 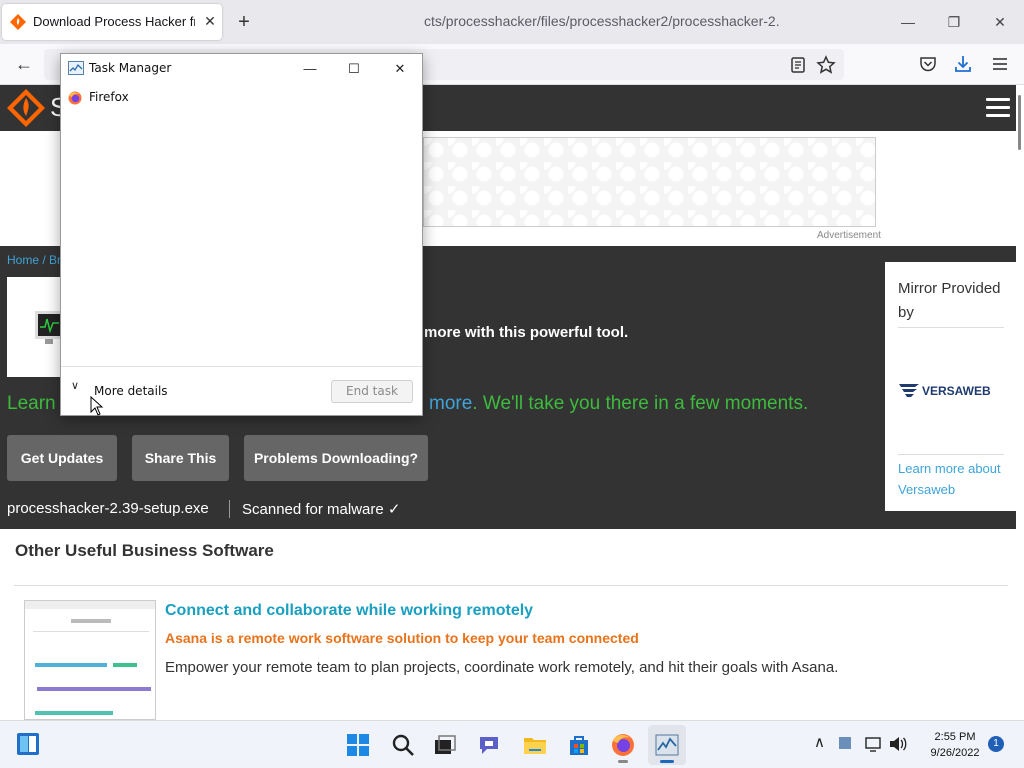 What do you see at coordinates (97, 406) in the screenshot?
I see `mouse-pointer-icon` at bounding box center [97, 406].